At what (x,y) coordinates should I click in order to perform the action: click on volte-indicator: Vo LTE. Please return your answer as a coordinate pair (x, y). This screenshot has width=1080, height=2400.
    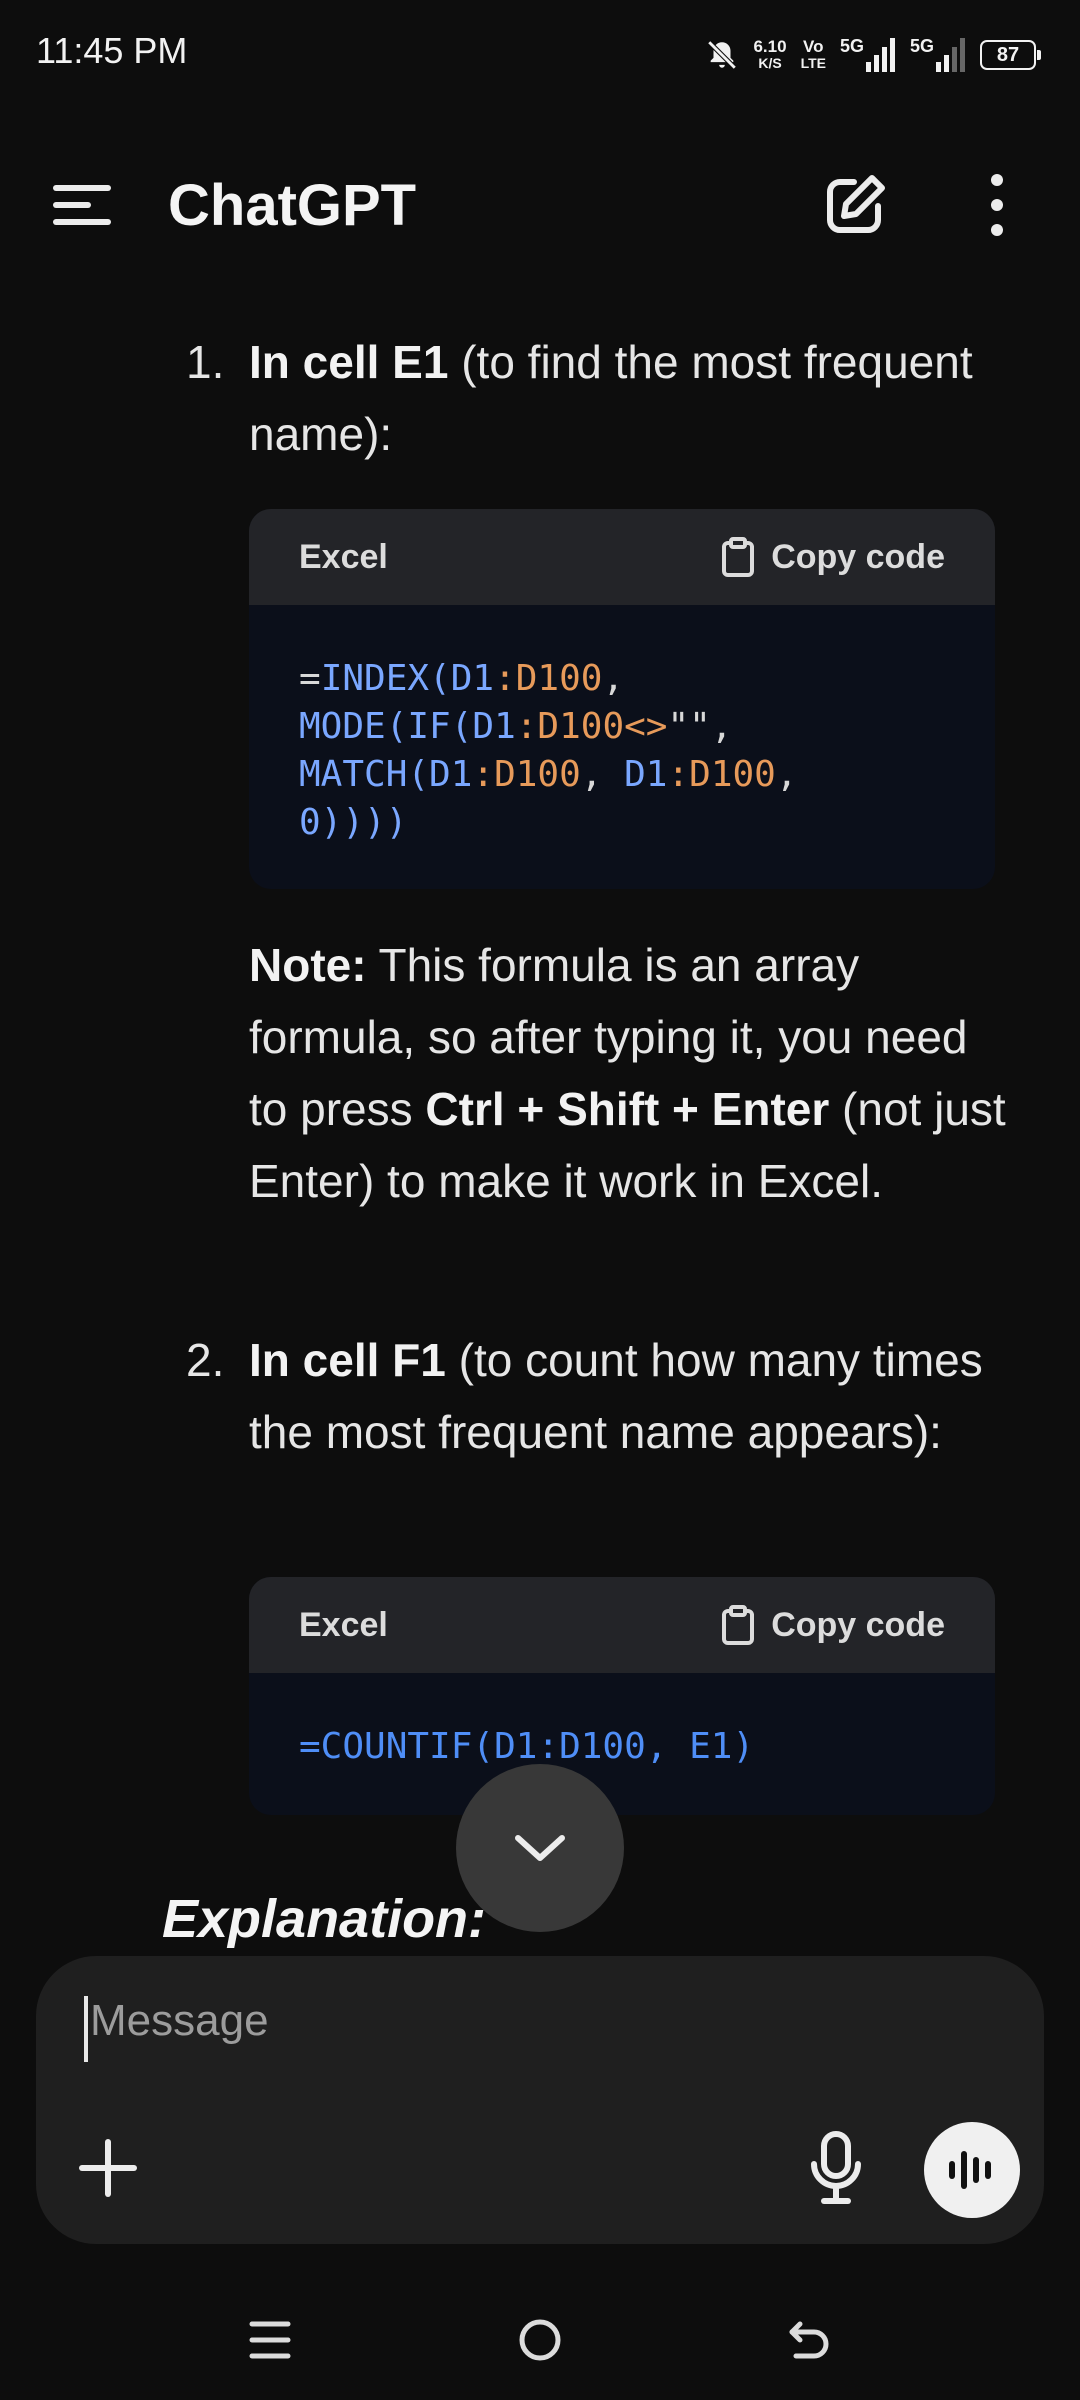
    Looking at the image, I should click on (813, 54).